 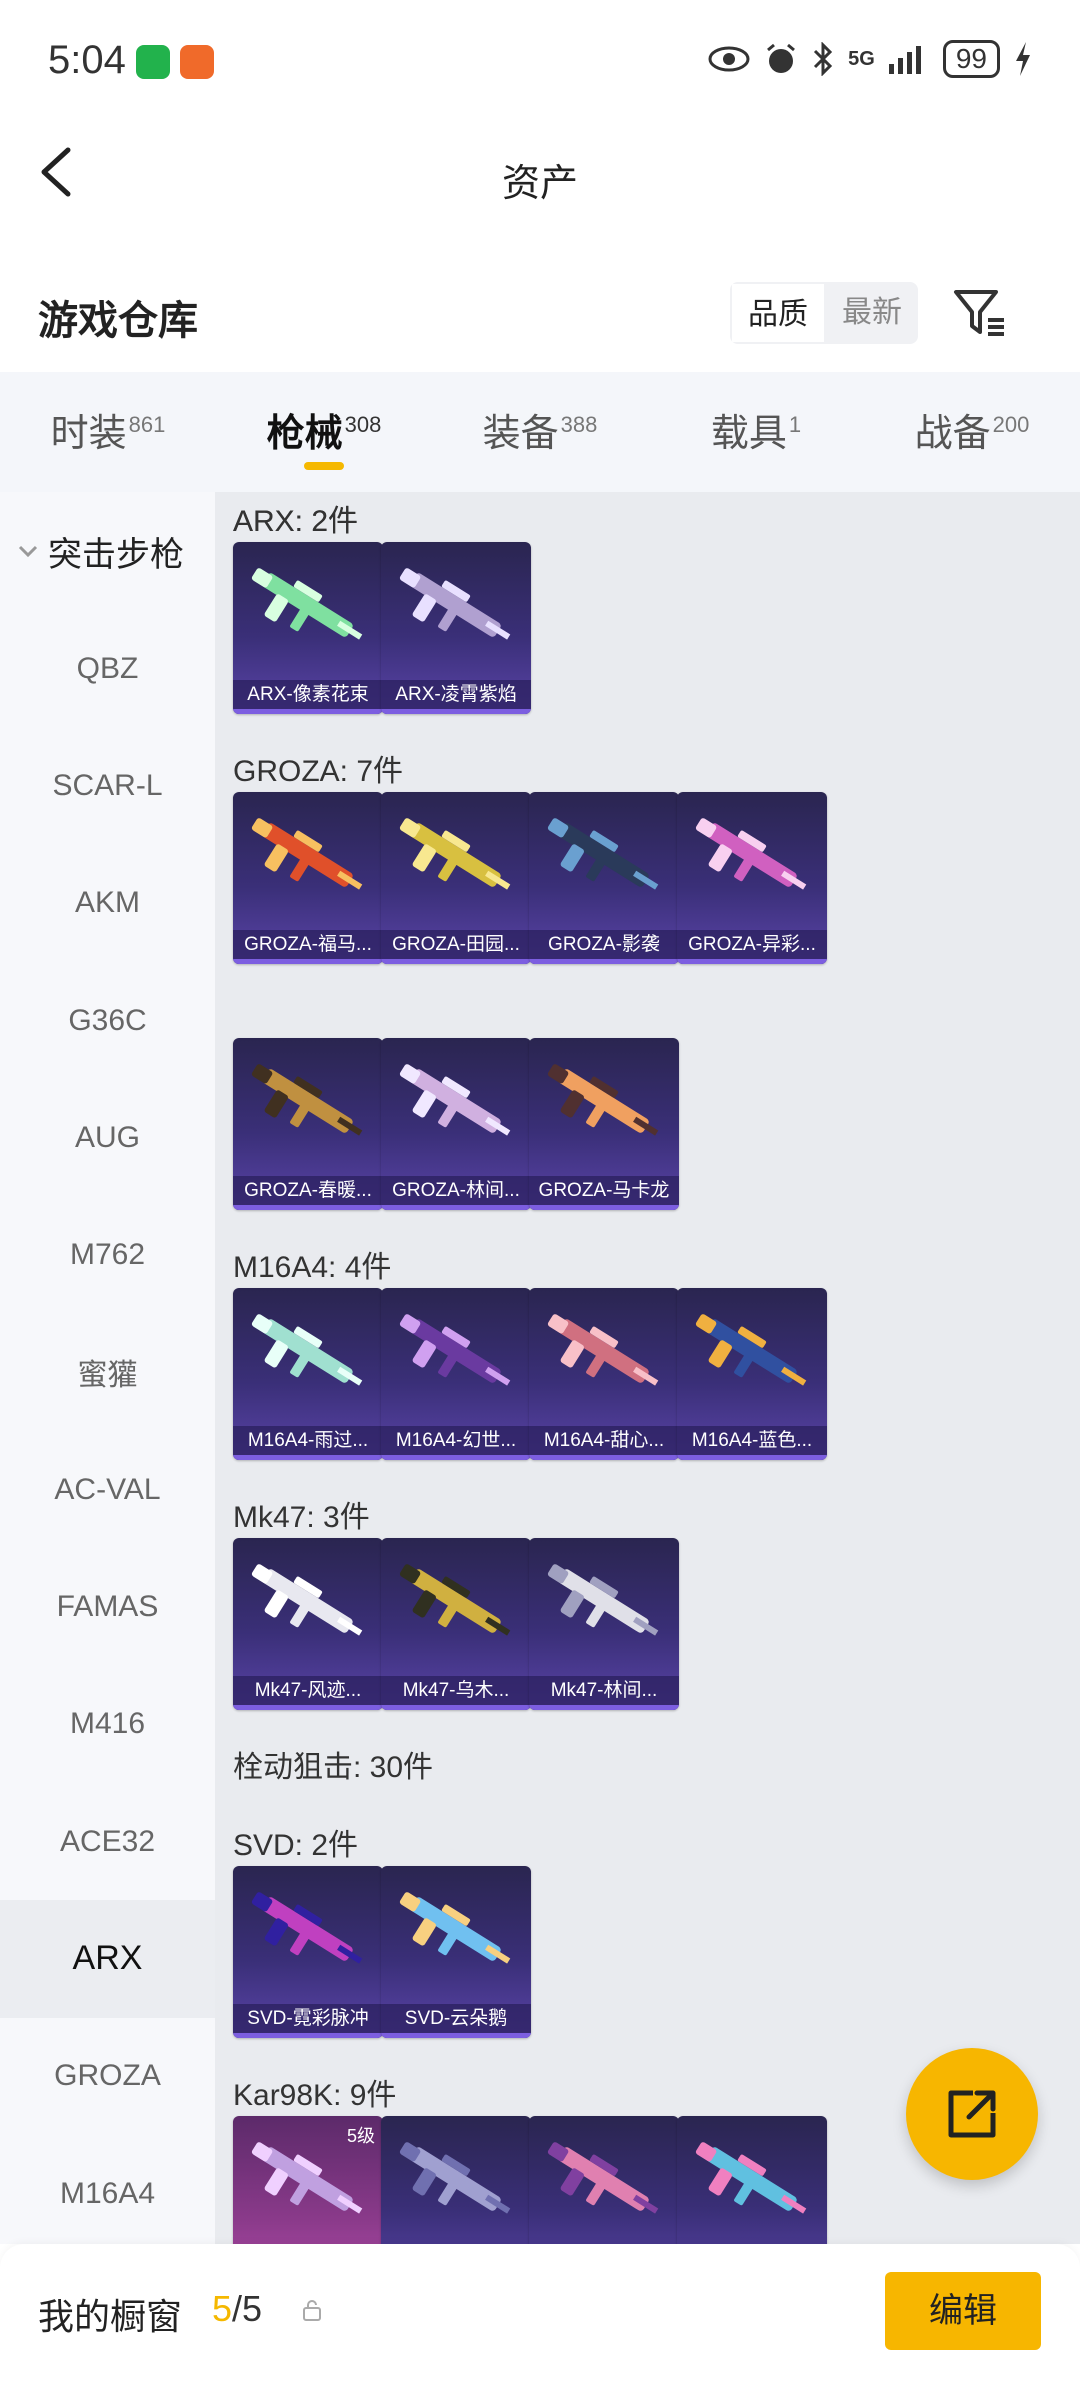 I want to click on tab-equipment: 装备388, so click(x=540, y=432).